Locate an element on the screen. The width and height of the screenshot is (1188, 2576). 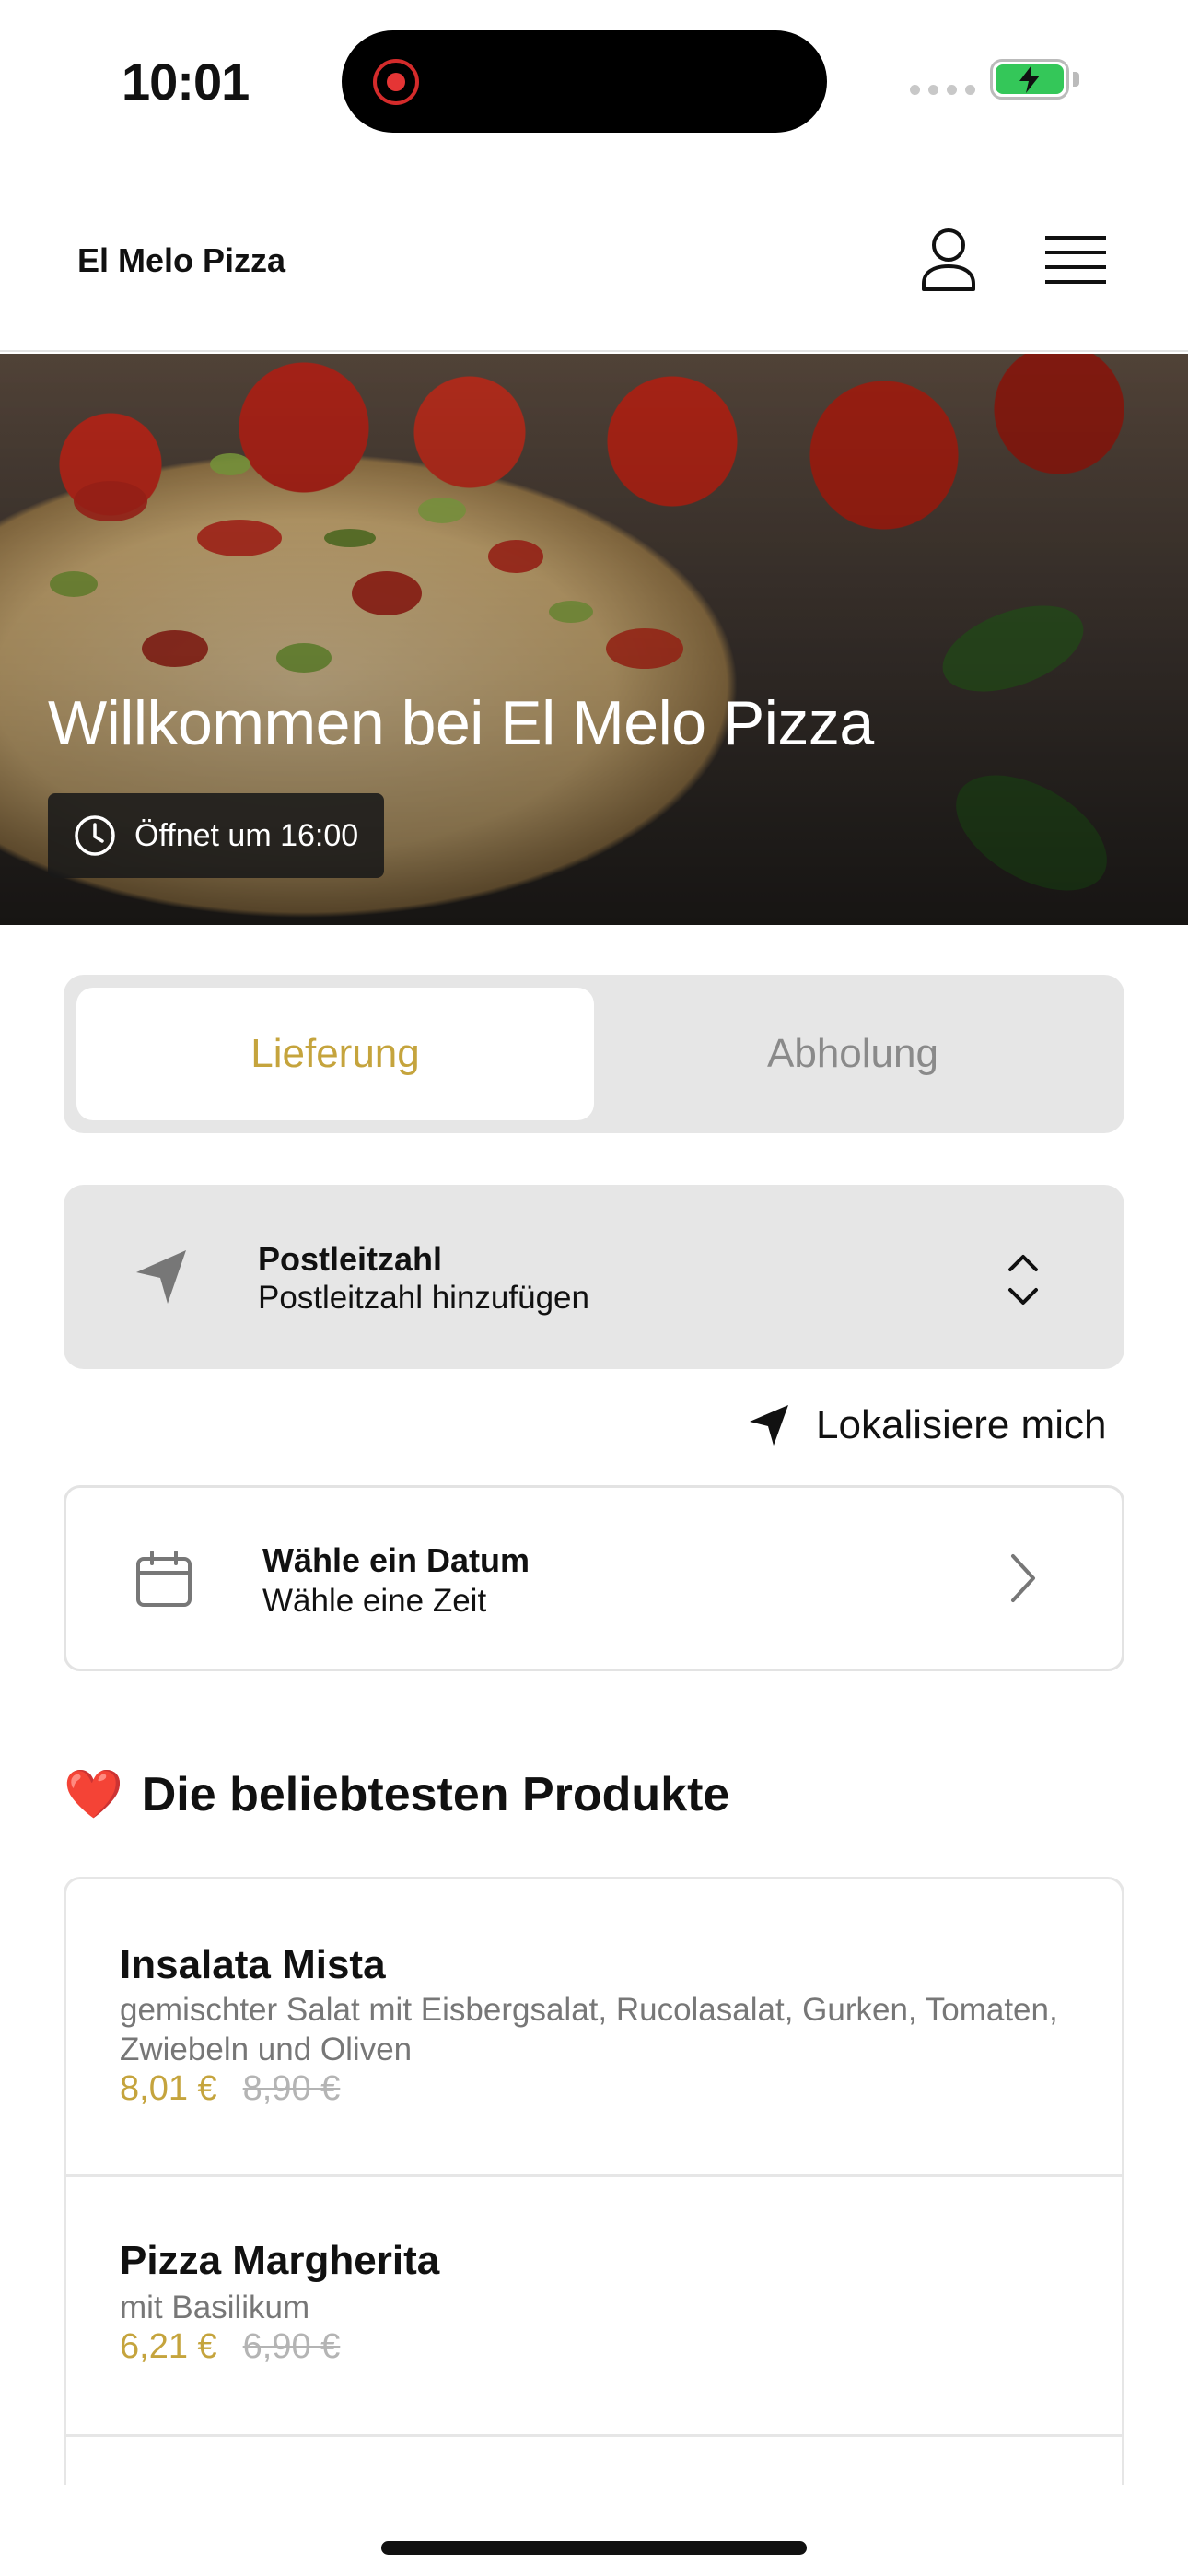
tab-delivery: Lieferung is located at coordinates (335, 1054).